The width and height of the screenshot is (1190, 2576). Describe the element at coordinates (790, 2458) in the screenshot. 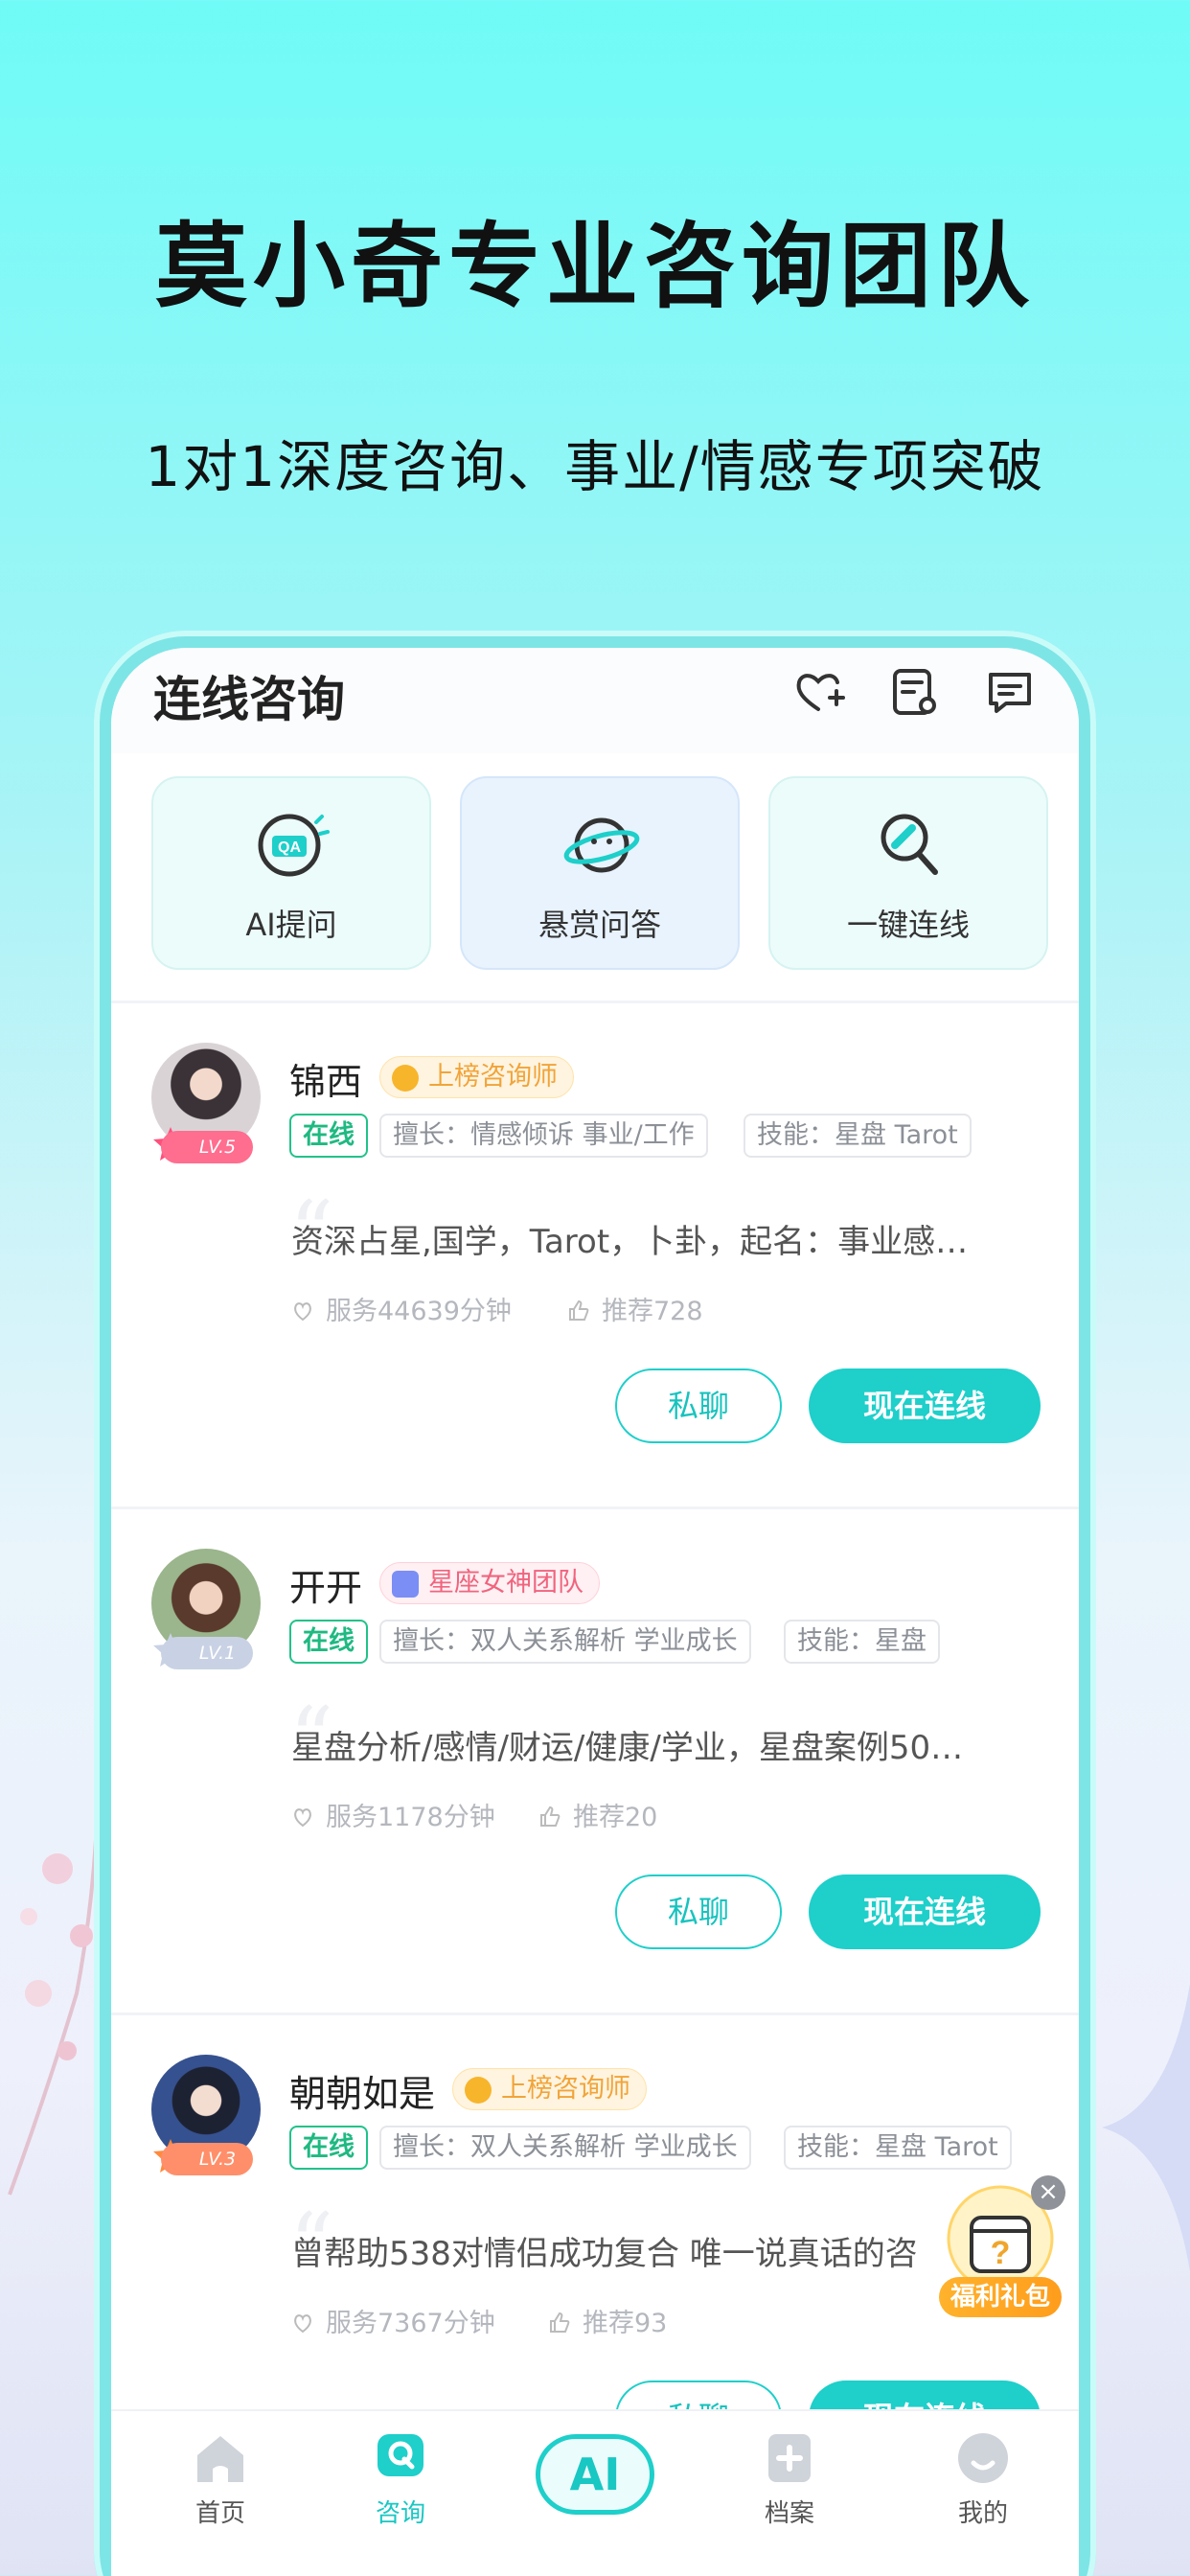

I see `archive-icon` at that location.